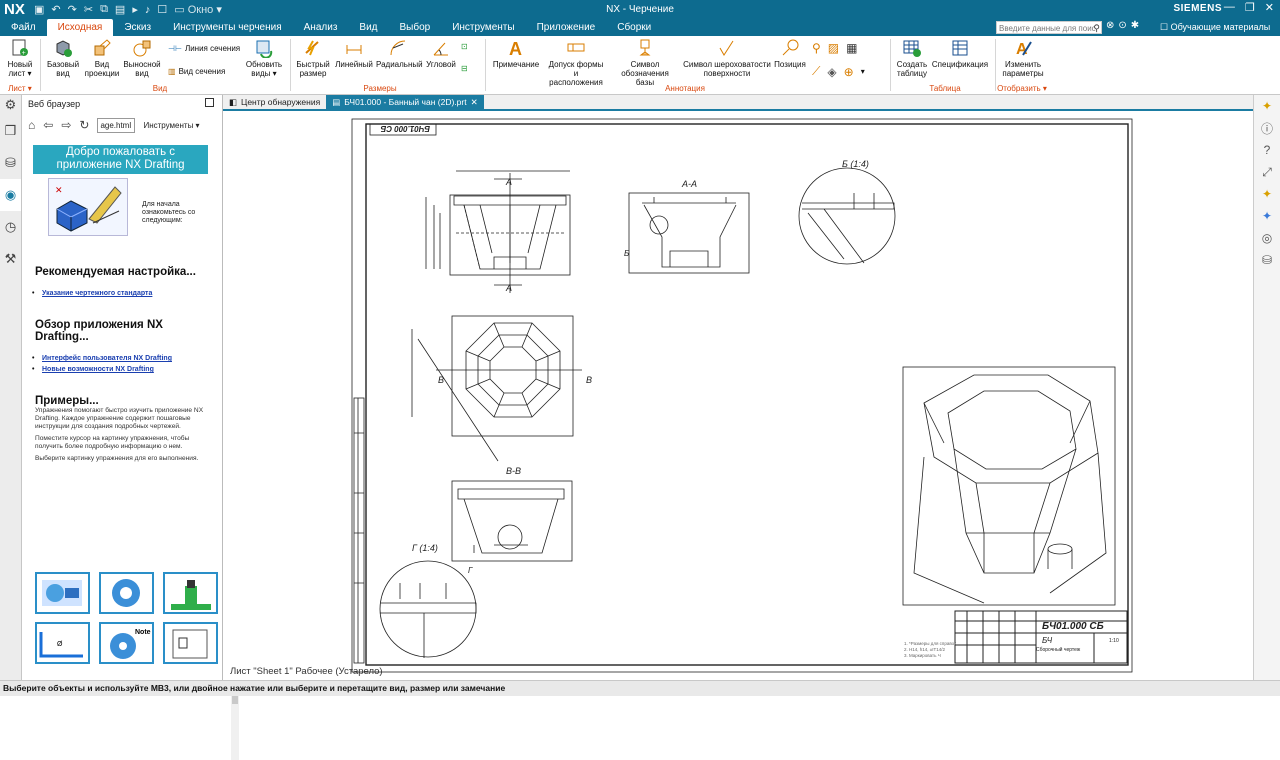  What do you see at coordinates (313, 58) in the screenshot?
I see `quick-dimension-button: Быстрый размер` at bounding box center [313, 58].